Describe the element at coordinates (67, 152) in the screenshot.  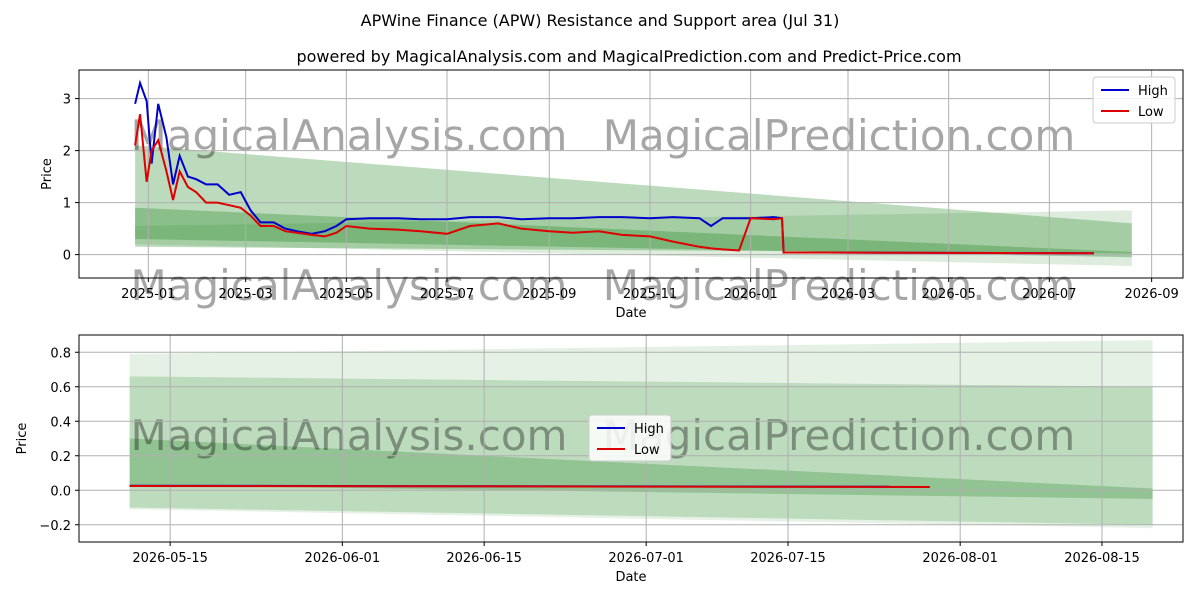
I see `y-tick-label: 2` at that location.